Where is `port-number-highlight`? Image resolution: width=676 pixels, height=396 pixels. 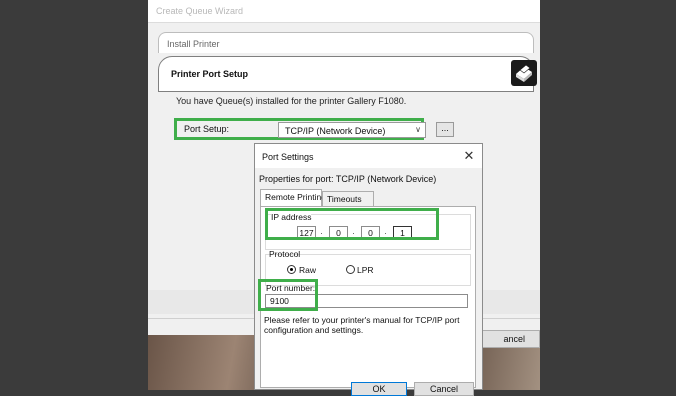
port-number-highlight is located at coordinates (288, 295).